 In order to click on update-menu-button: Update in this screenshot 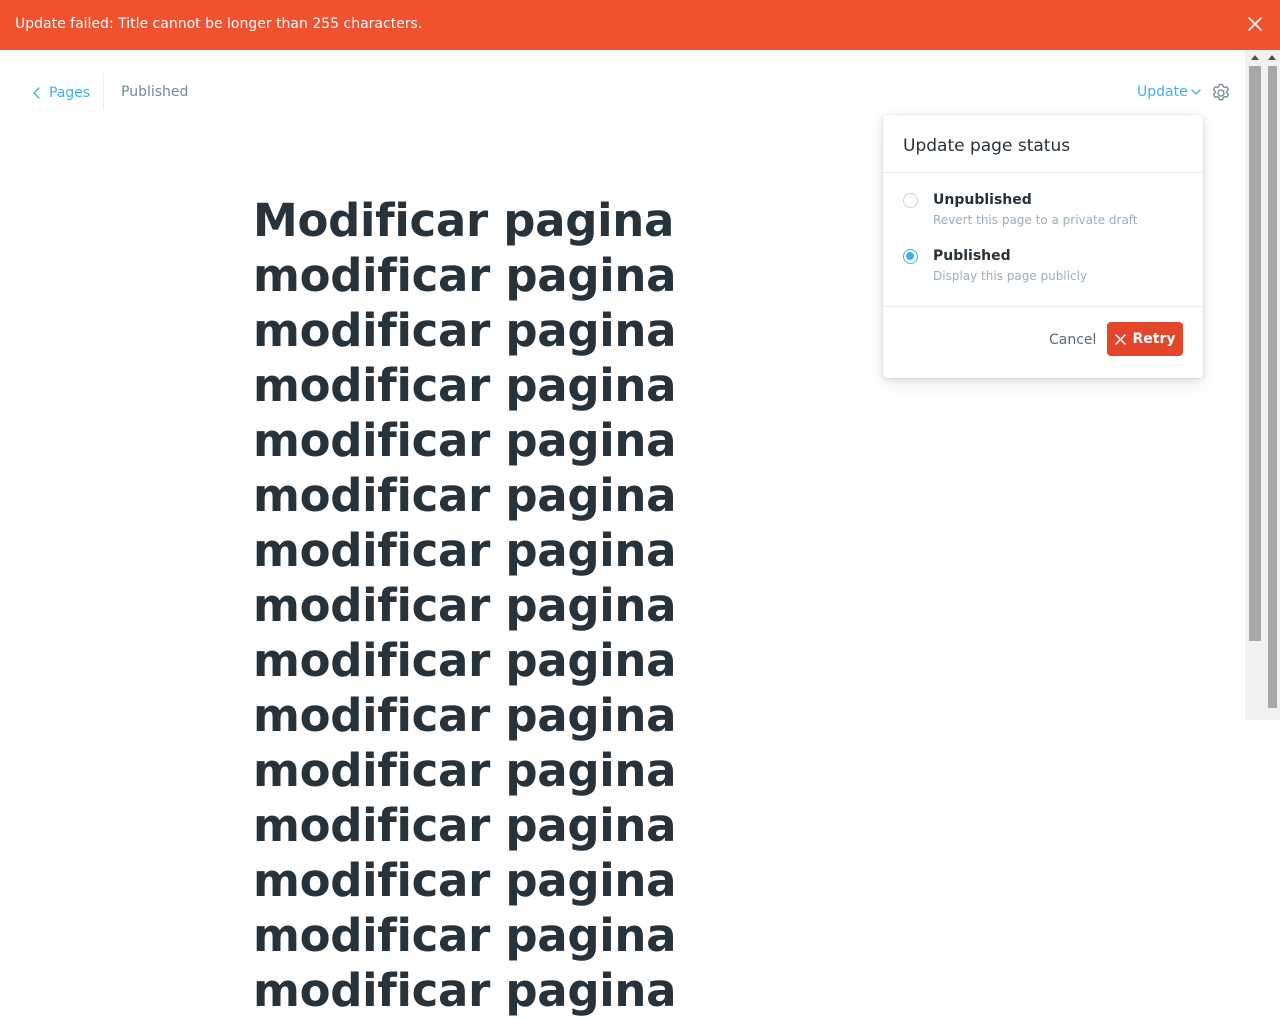, I will do `click(1169, 92)`.